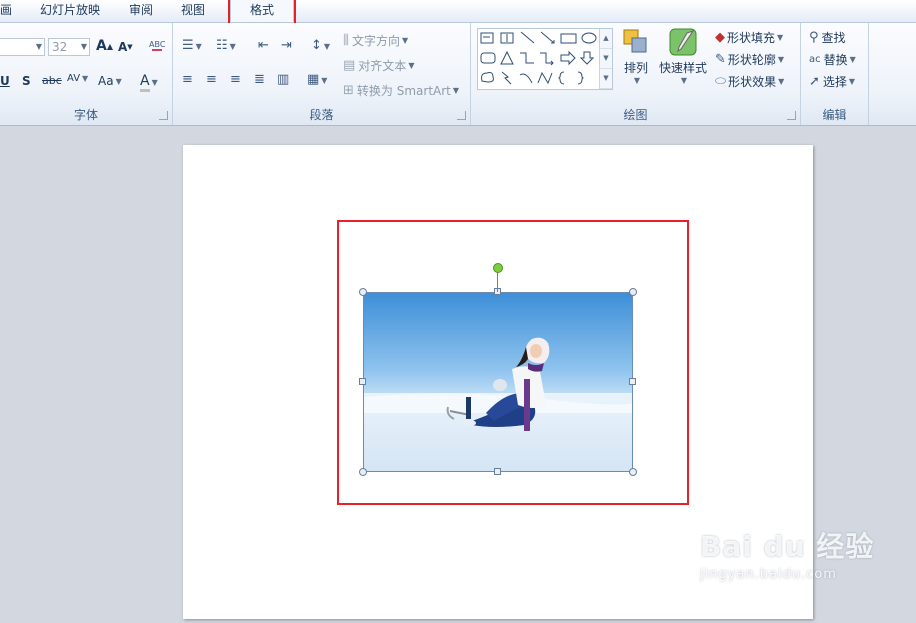 The image size is (916, 623). Describe the element at coordinates (362, 381) in the screenshot. I see `resize-handle-left` at that location.